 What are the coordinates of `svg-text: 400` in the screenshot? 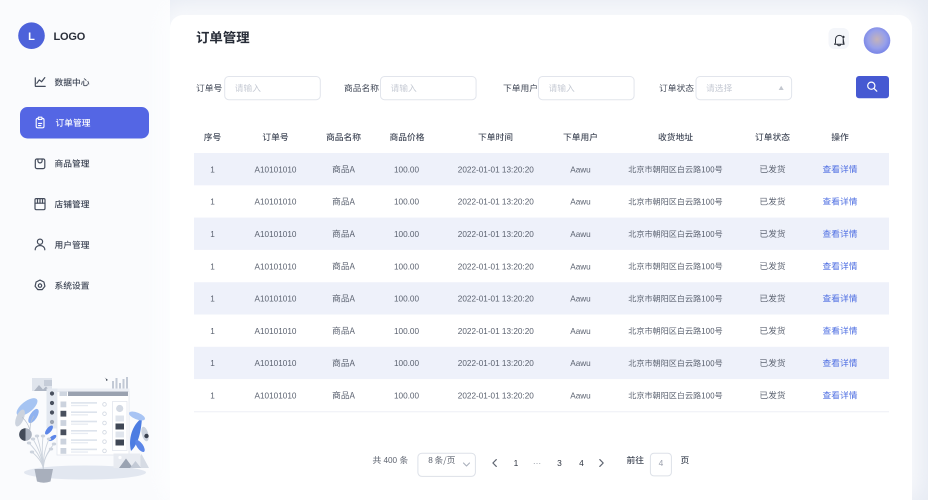 It's located at (390, 460).